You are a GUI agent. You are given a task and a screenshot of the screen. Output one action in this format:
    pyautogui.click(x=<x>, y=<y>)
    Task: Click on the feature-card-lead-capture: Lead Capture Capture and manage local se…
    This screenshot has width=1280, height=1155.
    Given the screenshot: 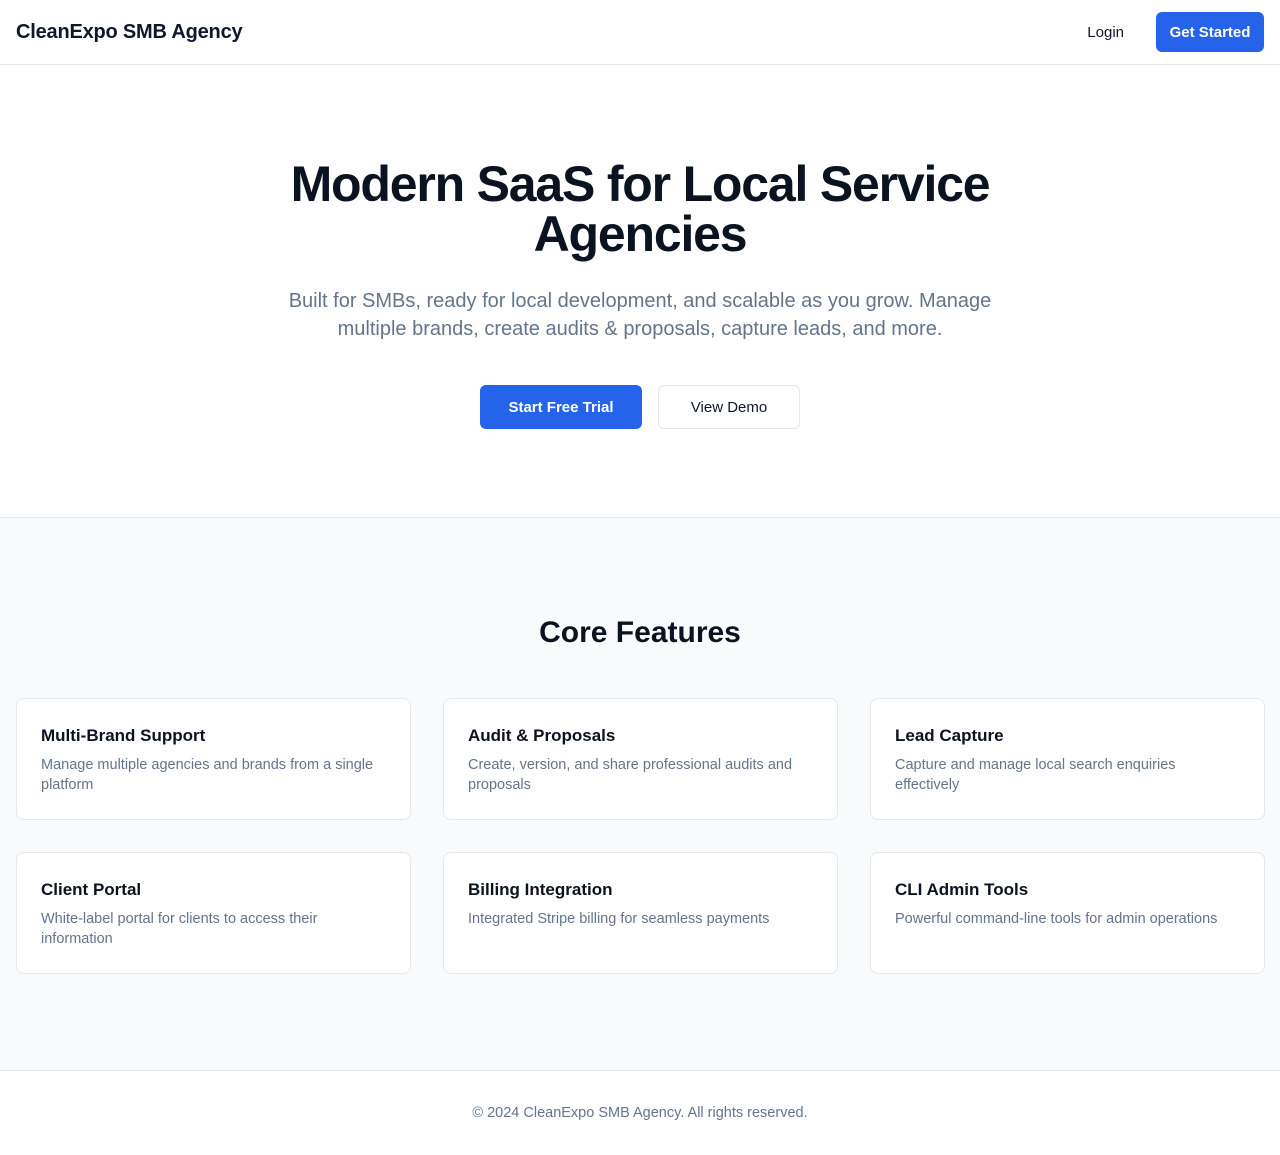 What is the action you would take?
    pyautogui.click(x=1067, y=759)
    